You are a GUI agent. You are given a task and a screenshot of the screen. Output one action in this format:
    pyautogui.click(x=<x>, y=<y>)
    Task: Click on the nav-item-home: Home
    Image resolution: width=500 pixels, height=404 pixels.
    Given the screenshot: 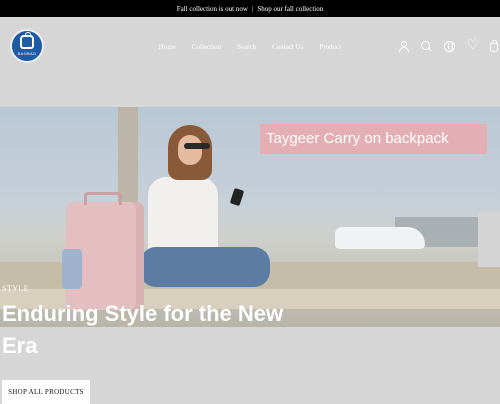 What is the action you would take?
    pyautogui.click(x=167, y=47)
    